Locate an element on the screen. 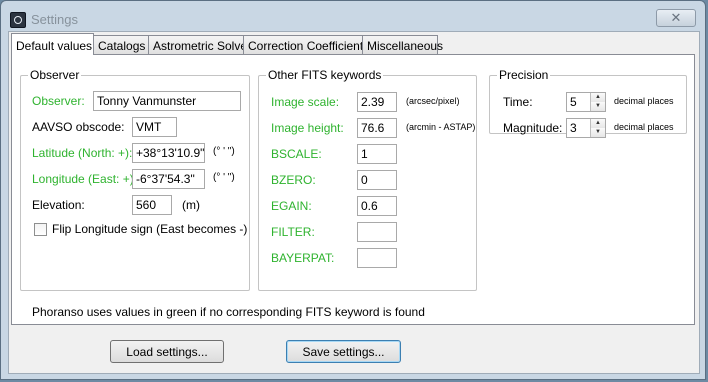 The image size is (708, 382). tab-label: Astrometric Solver is located at coordinates (202, 46).